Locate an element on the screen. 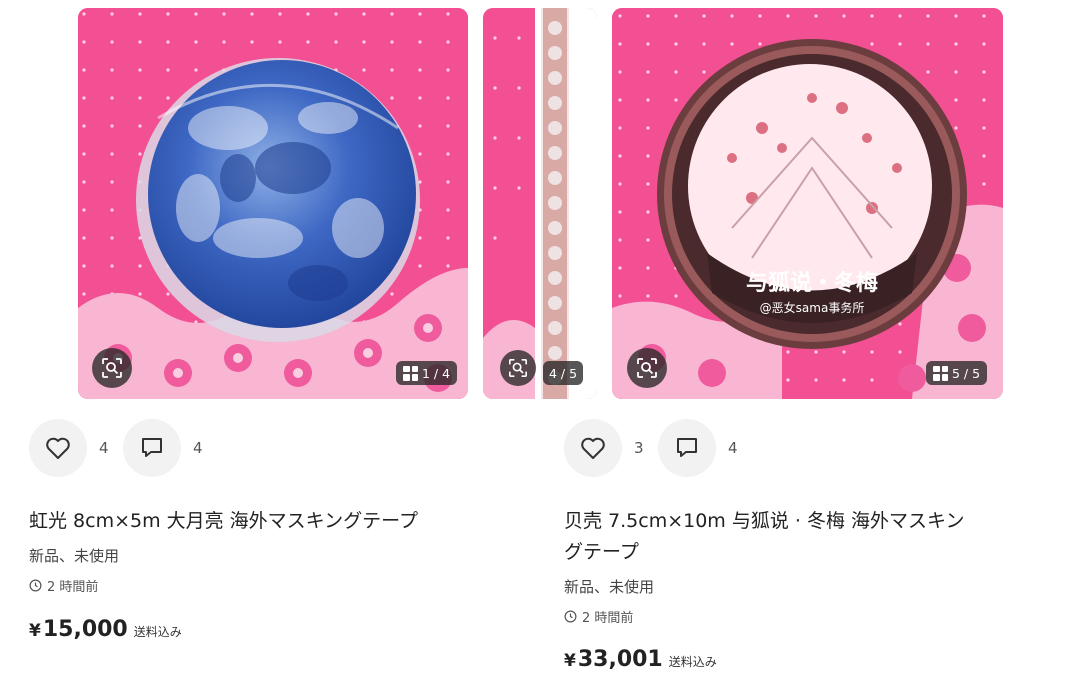 The width and height of the screenshot is (1080, 677). image-counter: 5 / 5 is located at coordinates (966, 373).